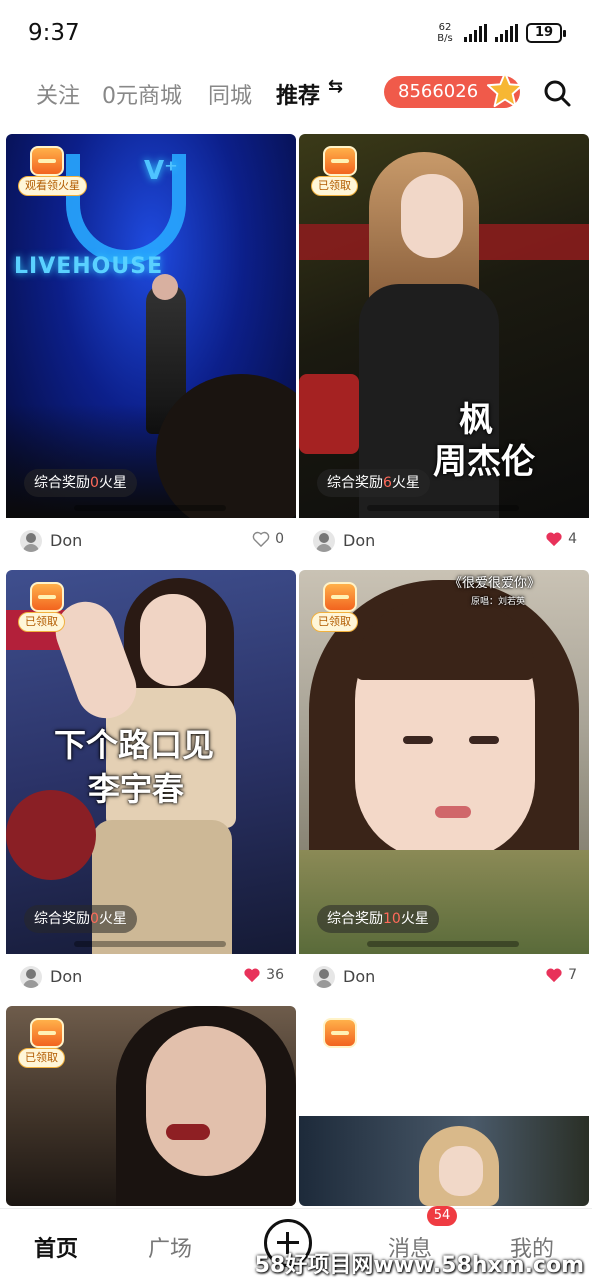  I want to click on star-icon, so click(505, 89).